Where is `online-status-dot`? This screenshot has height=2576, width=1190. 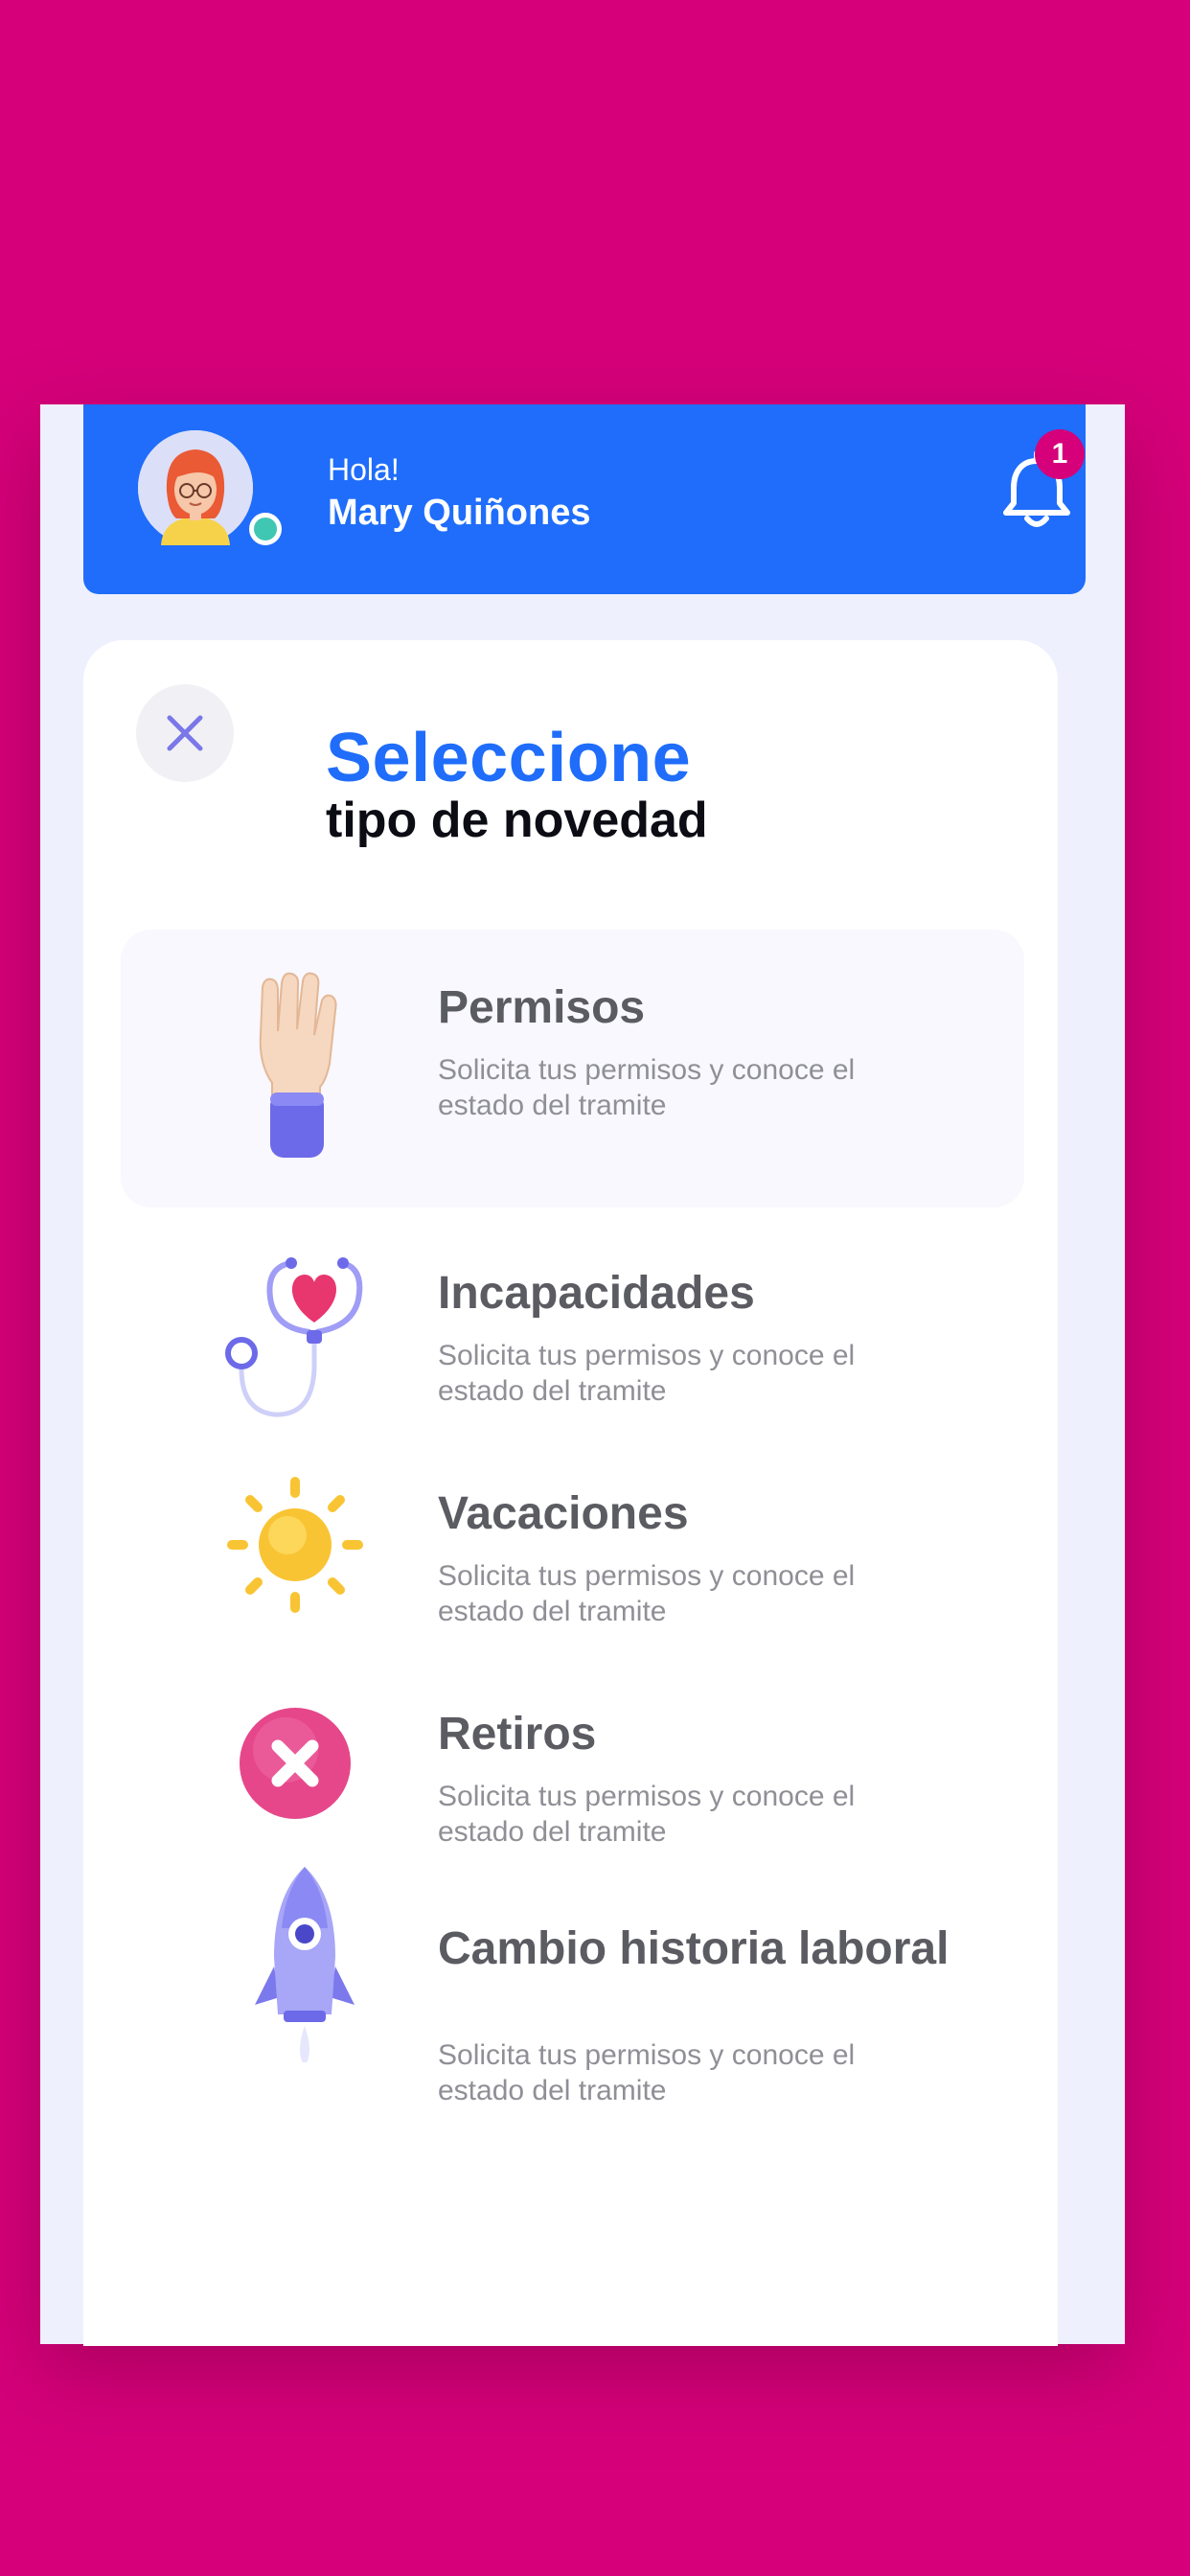 online-status-dot is located at coordinates (265, 529).